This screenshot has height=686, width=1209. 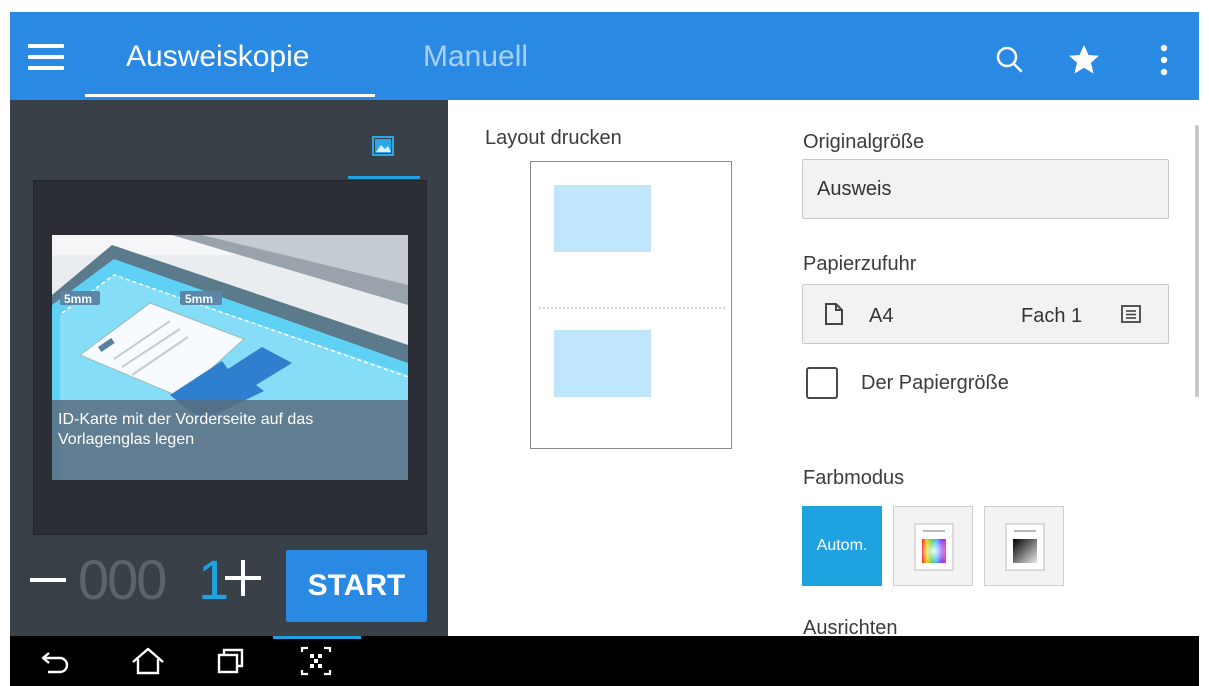 I want to click on decrease-button, so click(x=48, y=580).